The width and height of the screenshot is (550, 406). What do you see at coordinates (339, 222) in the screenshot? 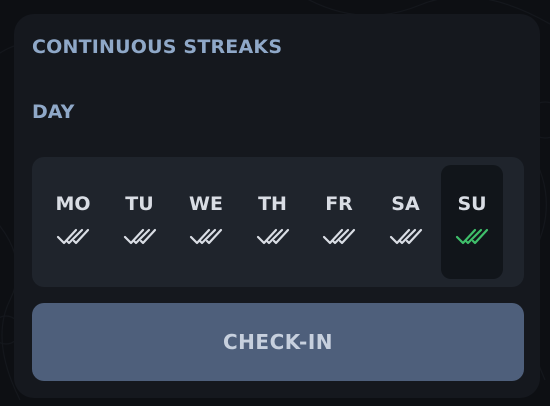
I see `day-fr: FR` at bounding box center [339, 222].